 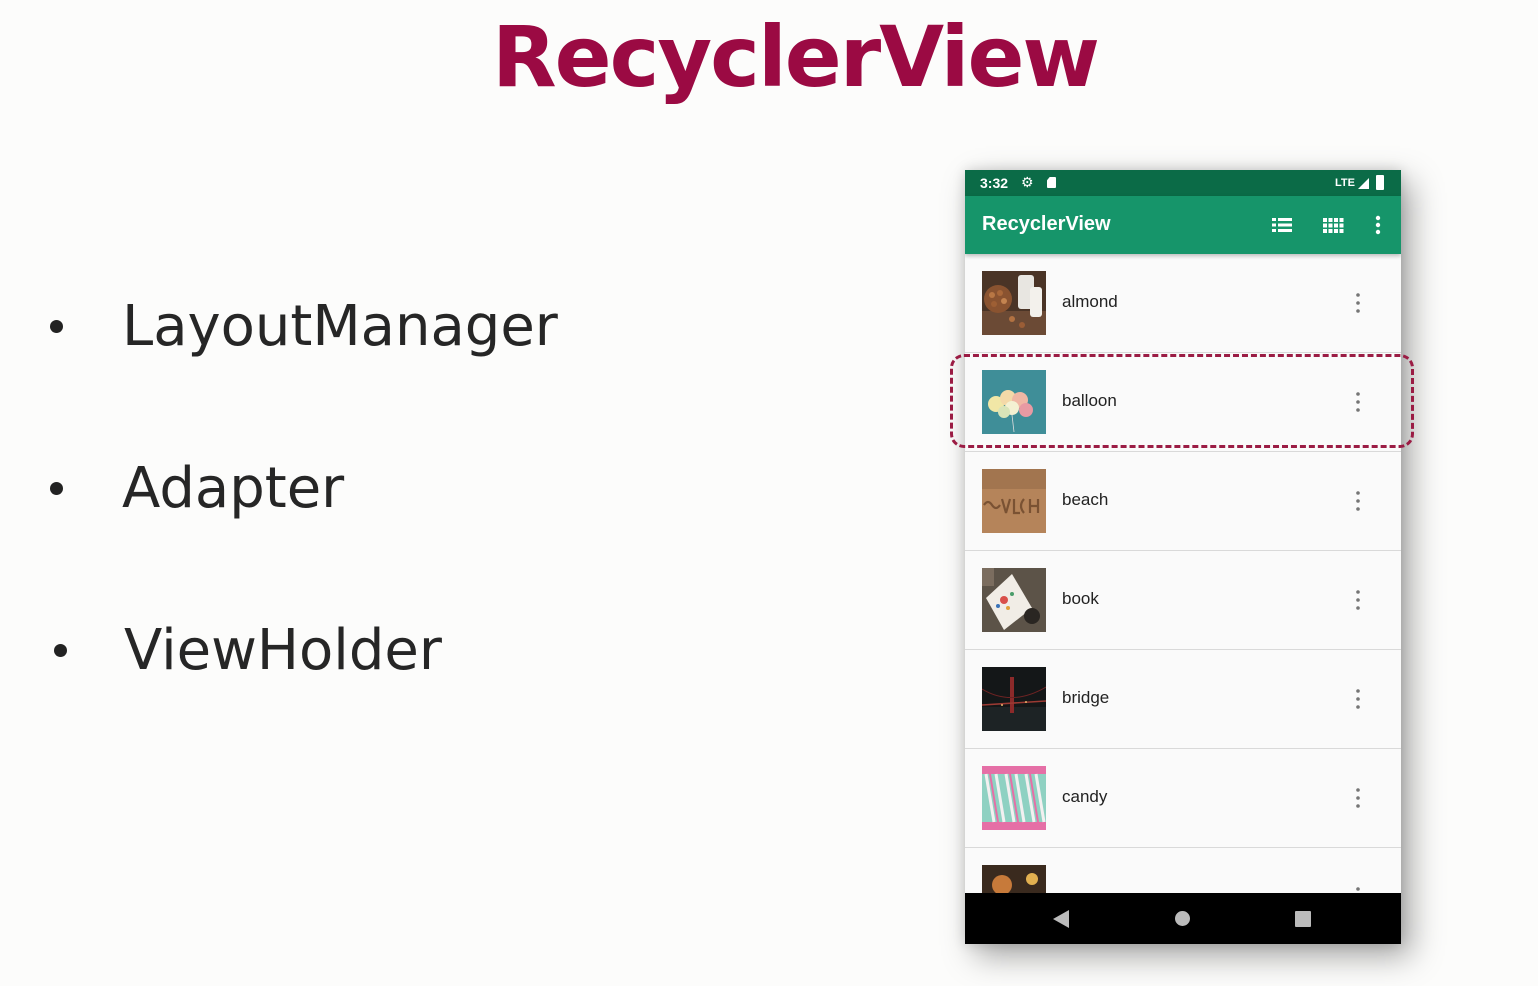 What do you see at coordinates (1183, 225) in the screenshot?
I see `app-bar: RecyclerView` at bounding box center [1183, 225].